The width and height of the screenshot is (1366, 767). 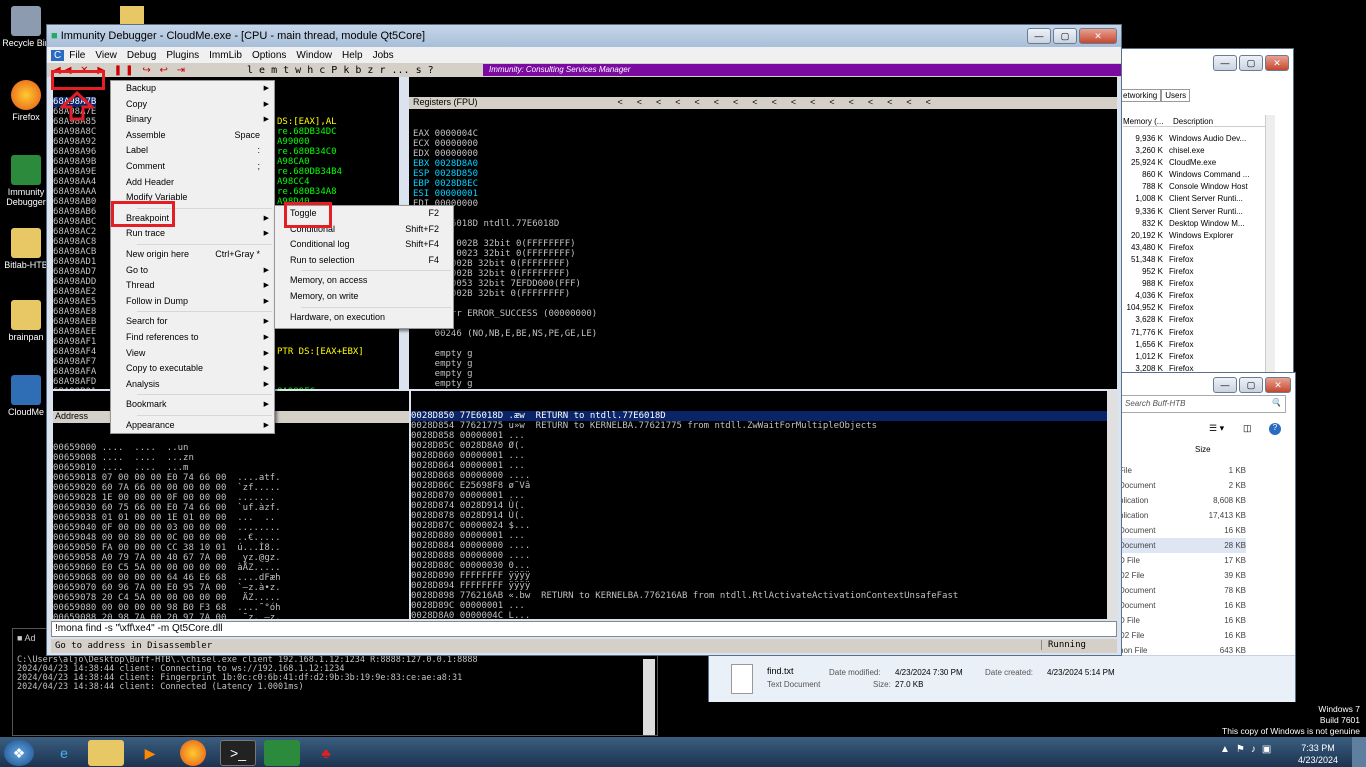 What do you see at coordinates (1195, 333) in the screenshot?
I see `process-row: 71,776 K Firefox` at bounding box center [1195, 333].